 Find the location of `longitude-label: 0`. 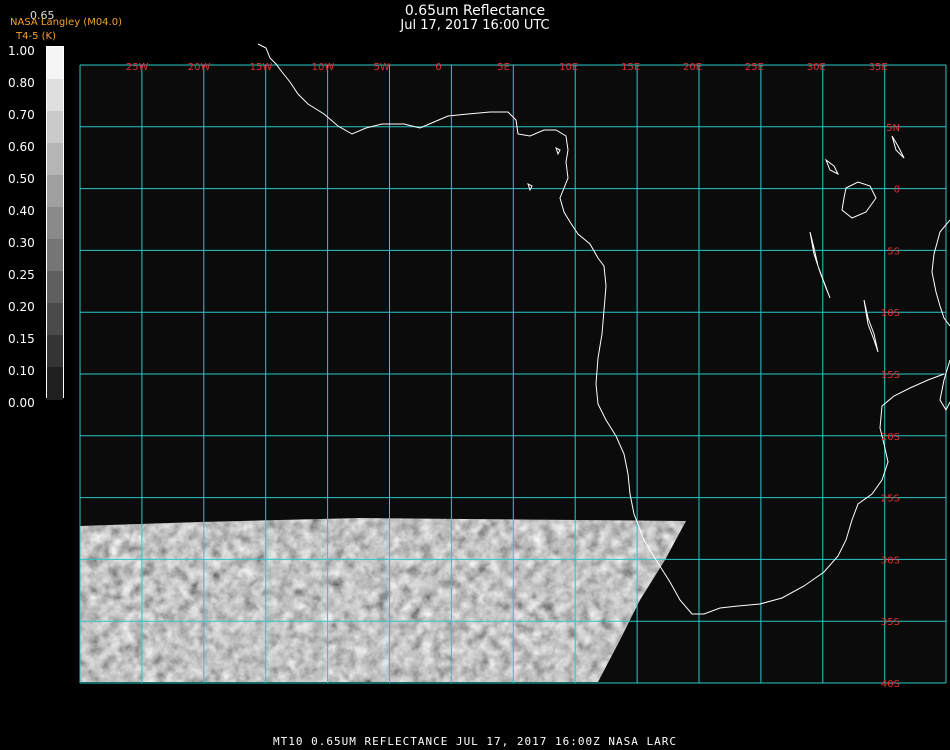

longitude-label: 0 is located at coordinates (438, 67).